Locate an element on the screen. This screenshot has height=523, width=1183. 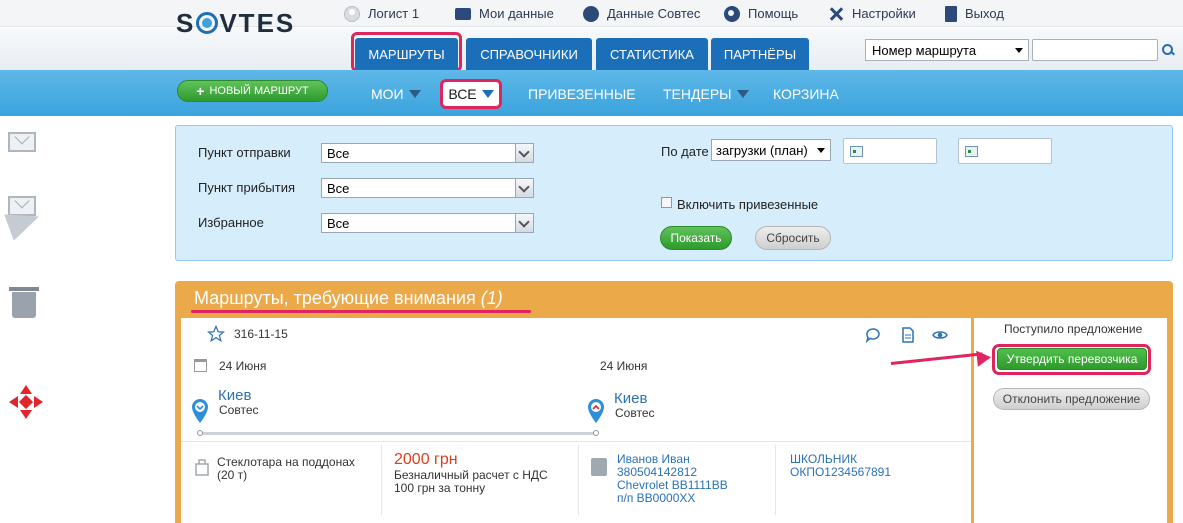
eye-icon is located at coordinates (940, 335).